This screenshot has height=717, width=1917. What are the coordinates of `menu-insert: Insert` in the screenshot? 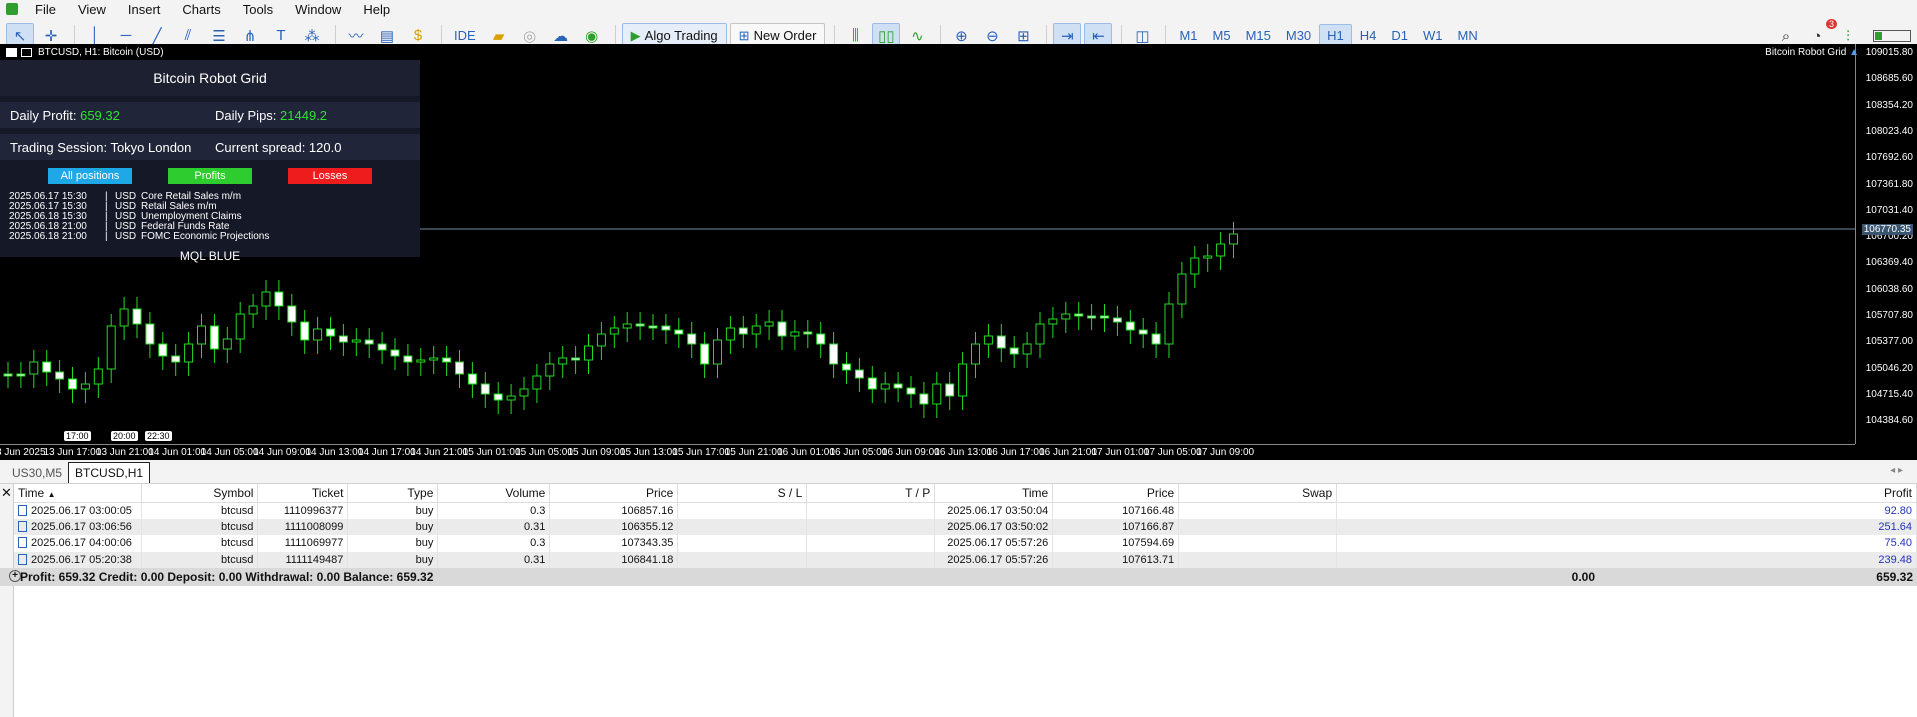 It's located at (144, 9).